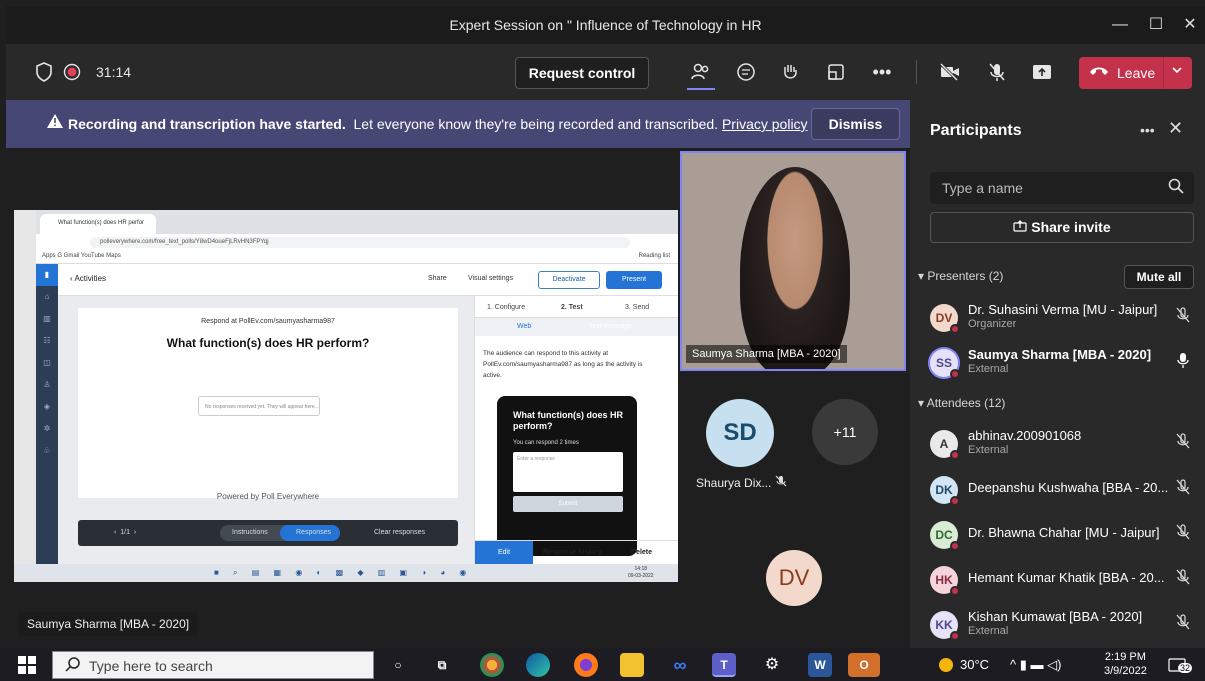  I want to click on activities-icon: ▥, so click(47, 319).